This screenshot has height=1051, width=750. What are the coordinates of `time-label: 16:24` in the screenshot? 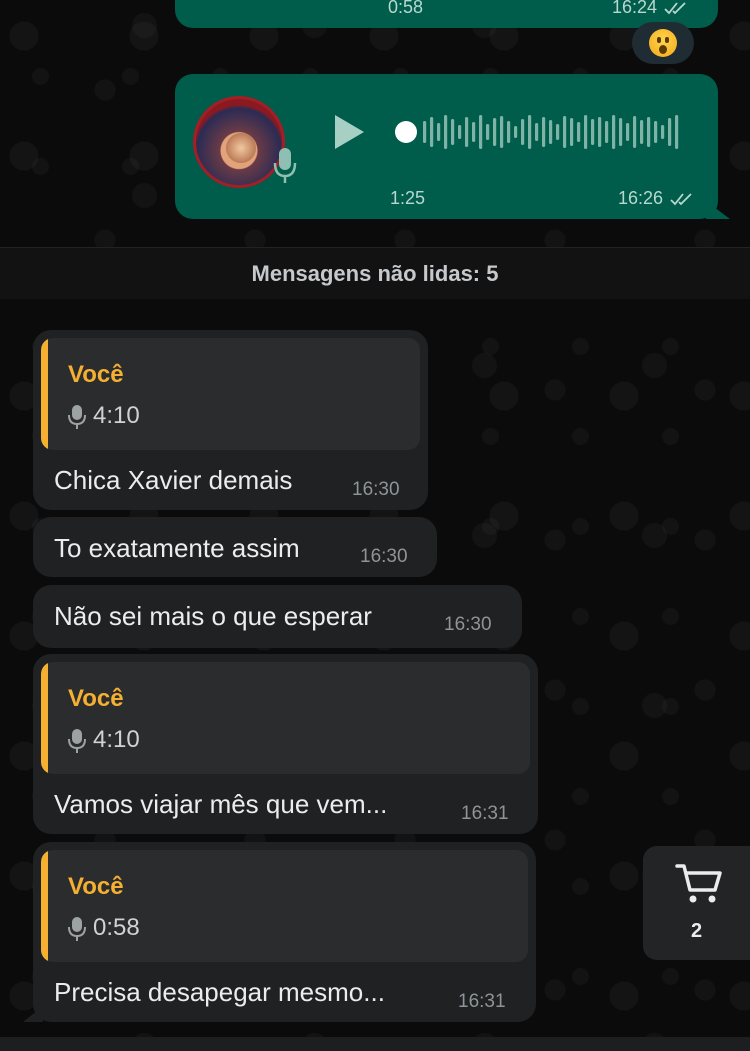 It's located at (634, 8).